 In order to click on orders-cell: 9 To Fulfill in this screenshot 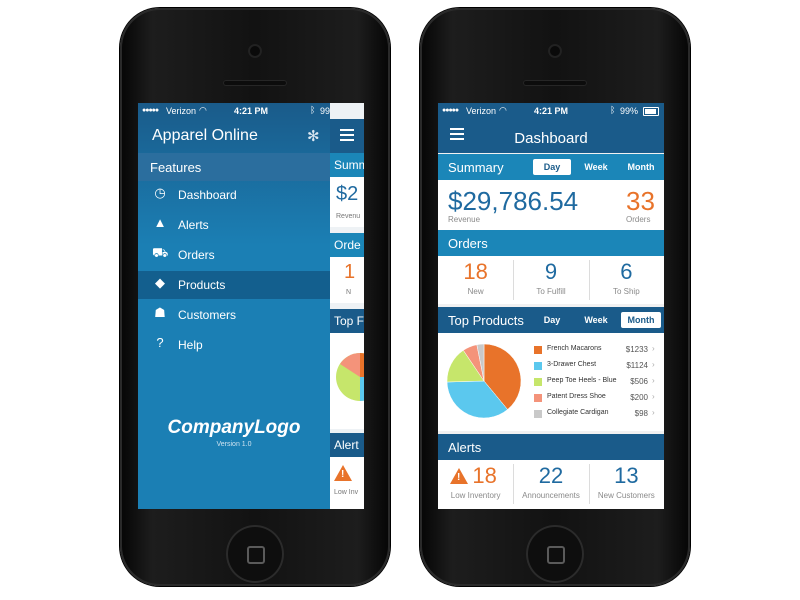, I will do `click(551, 280)`.